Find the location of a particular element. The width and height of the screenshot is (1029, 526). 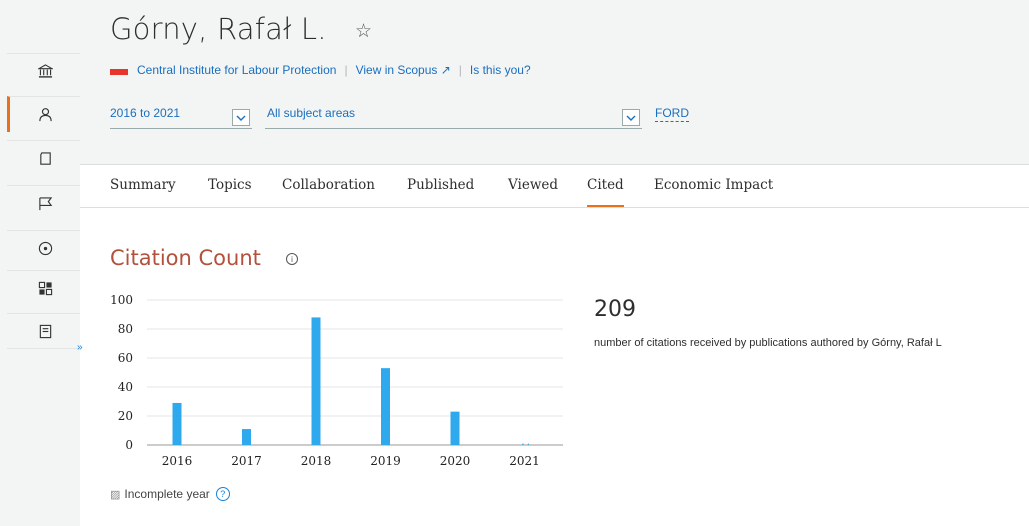

rail-item-institution is located at coordinates (43, 71).